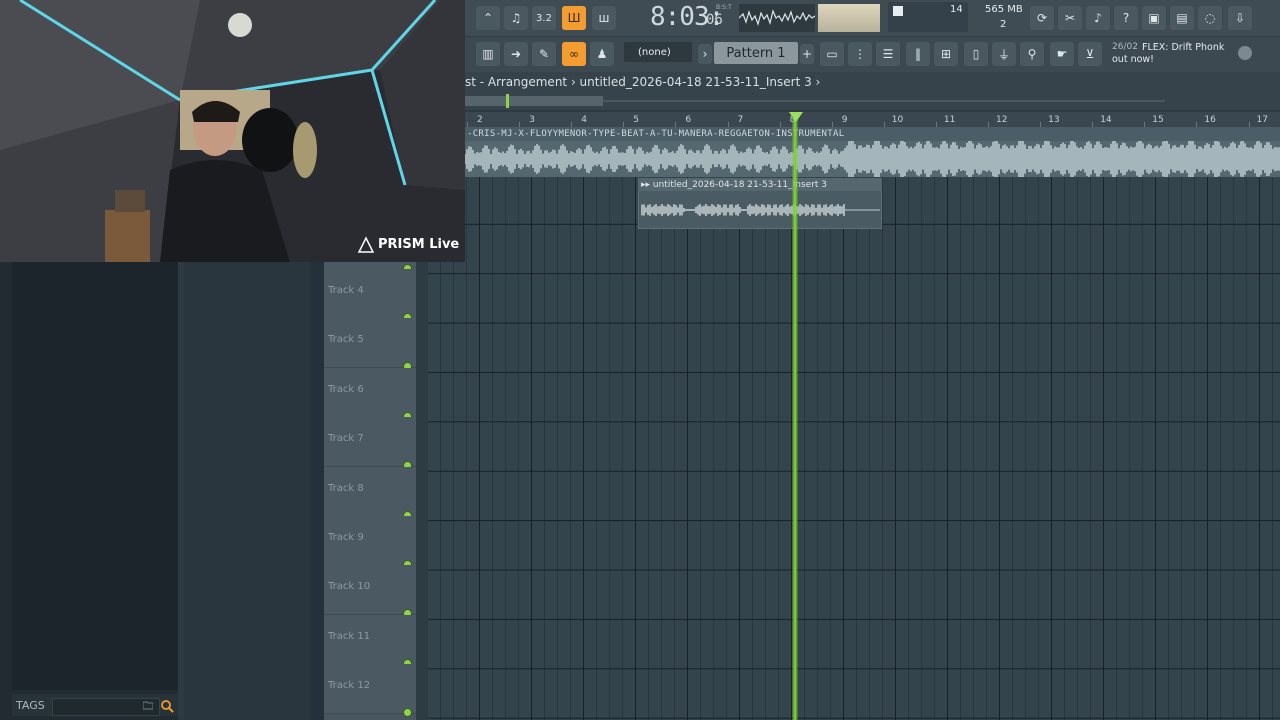 This screenshot has height=720, width=1280. I want to click on track-label: Track 11, so click(349, 636).